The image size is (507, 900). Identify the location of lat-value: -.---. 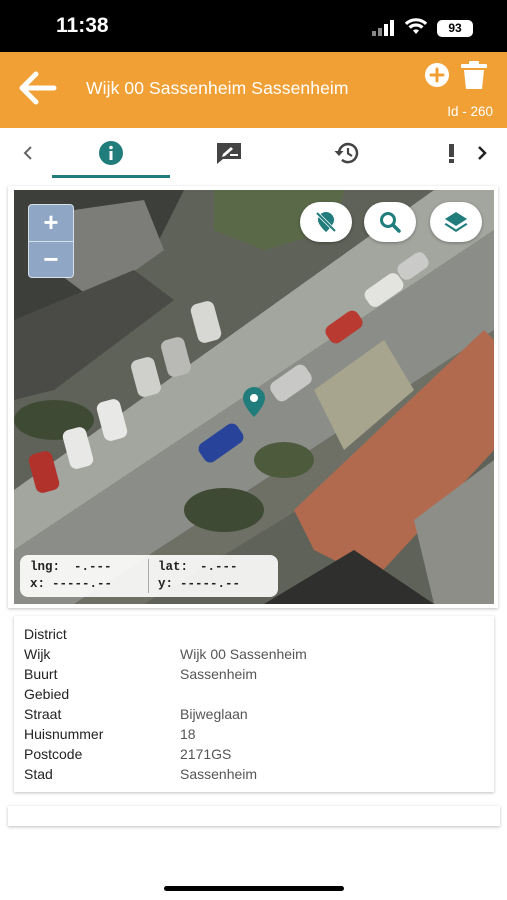
(219, 567).